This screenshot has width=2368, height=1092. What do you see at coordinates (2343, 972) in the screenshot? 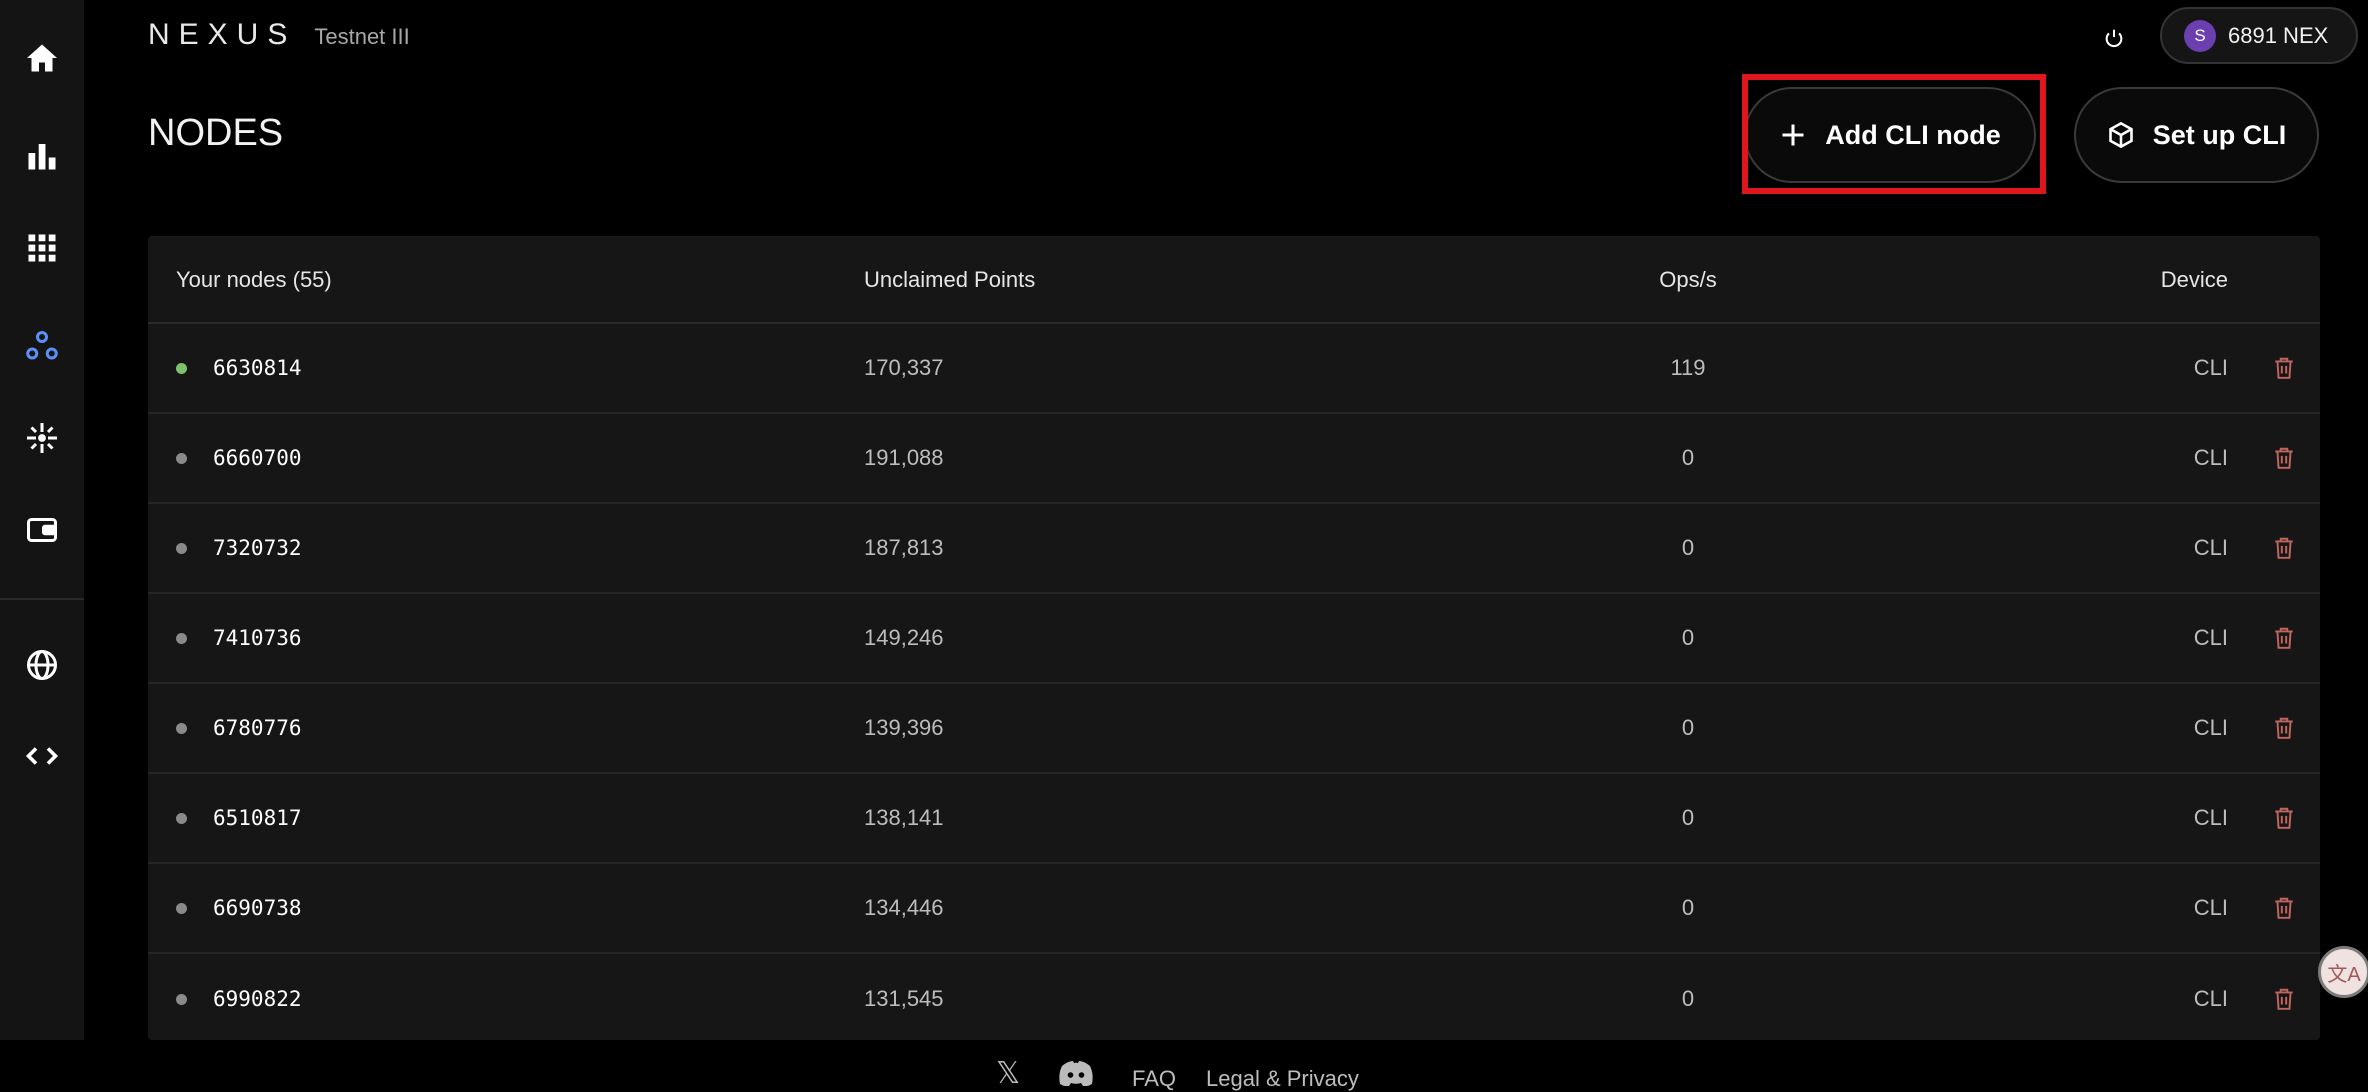
I see `translate-icon: 文A` at bounding box center [2343, 972].